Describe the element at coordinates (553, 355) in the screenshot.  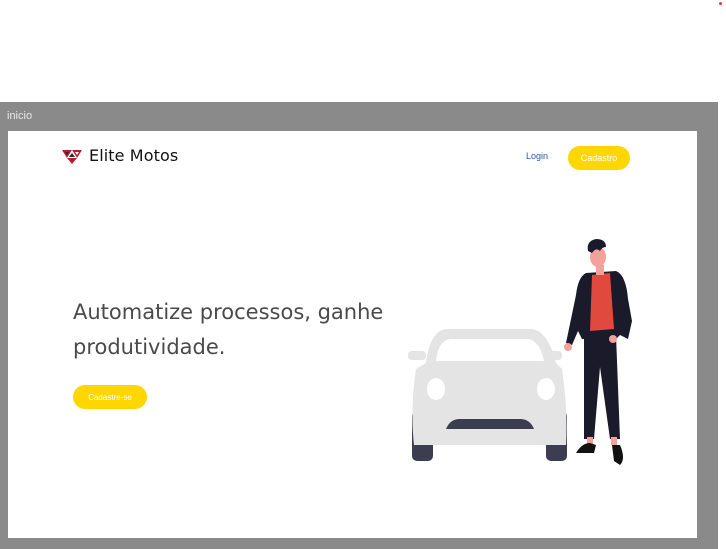
I see `car-mirror-right` at that location.